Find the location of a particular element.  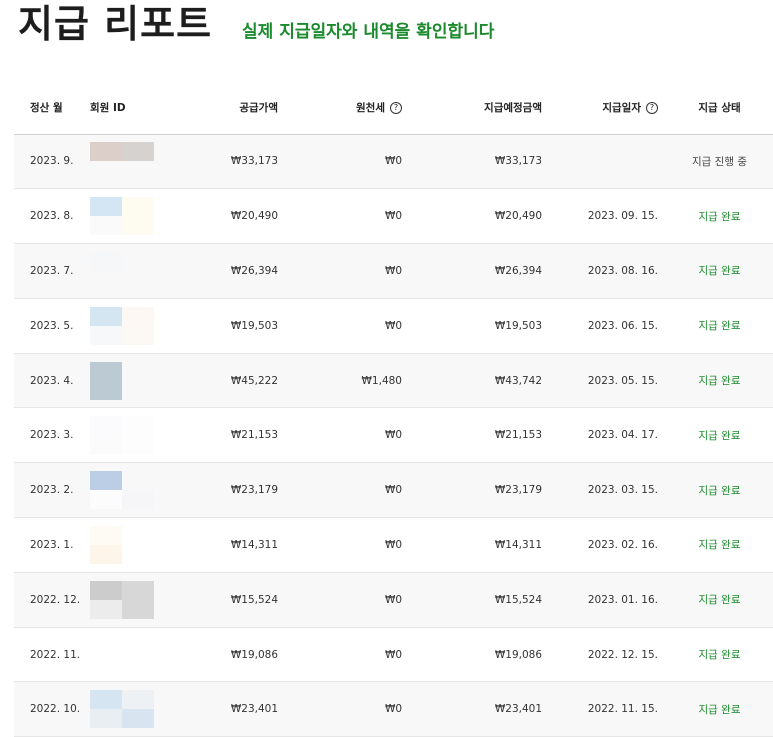

cell-date is located at coordinates (604, 161).